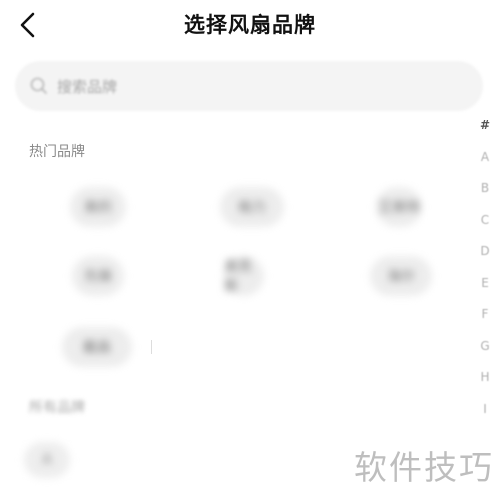  I want to click on page-title: 选择风扇品牌, so click(250, 25).